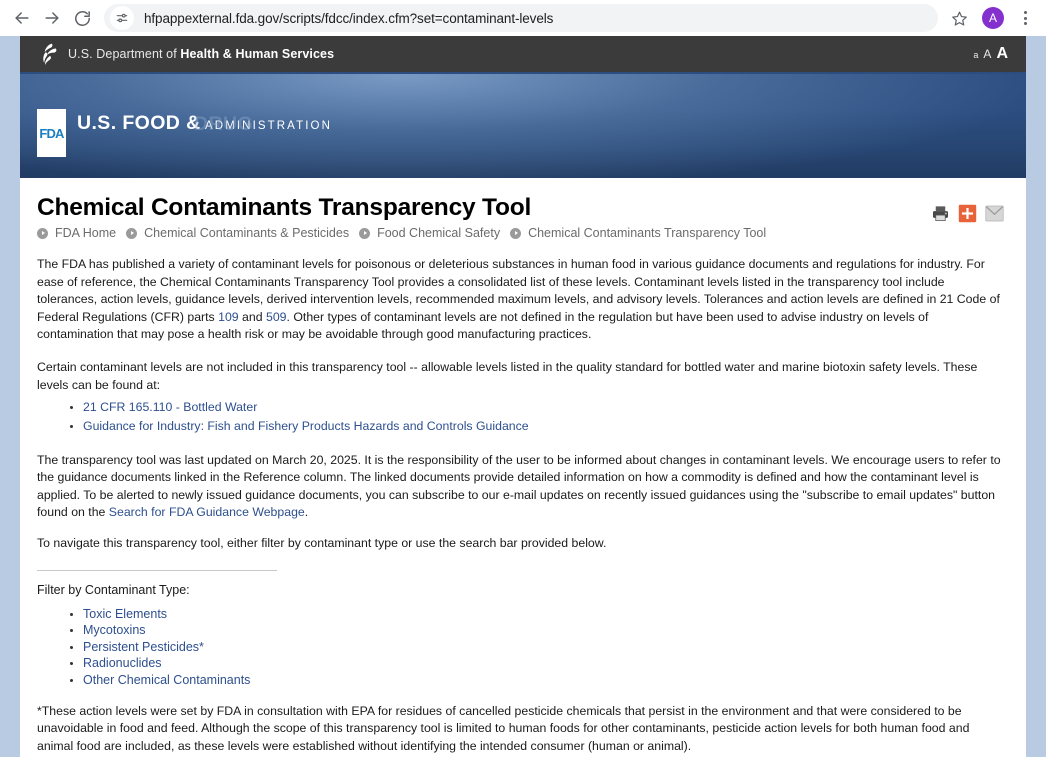 This screenshot has height=757, width=1046. Describe the element at coordinates (82, 18) in the screenshot. I see `reload-button` at that location.